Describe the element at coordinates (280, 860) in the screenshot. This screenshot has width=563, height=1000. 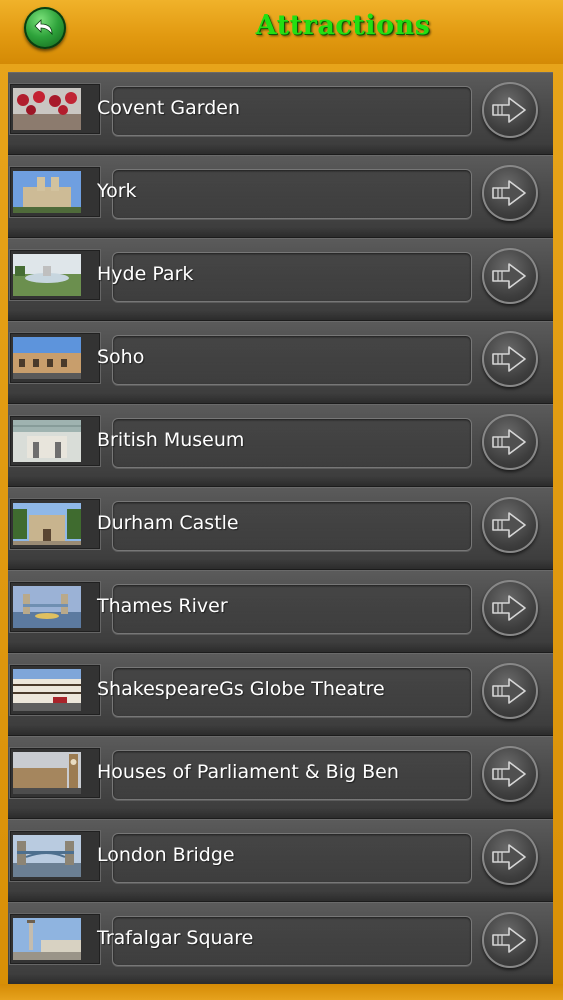
I see `list-item: London Bridge` at that location.